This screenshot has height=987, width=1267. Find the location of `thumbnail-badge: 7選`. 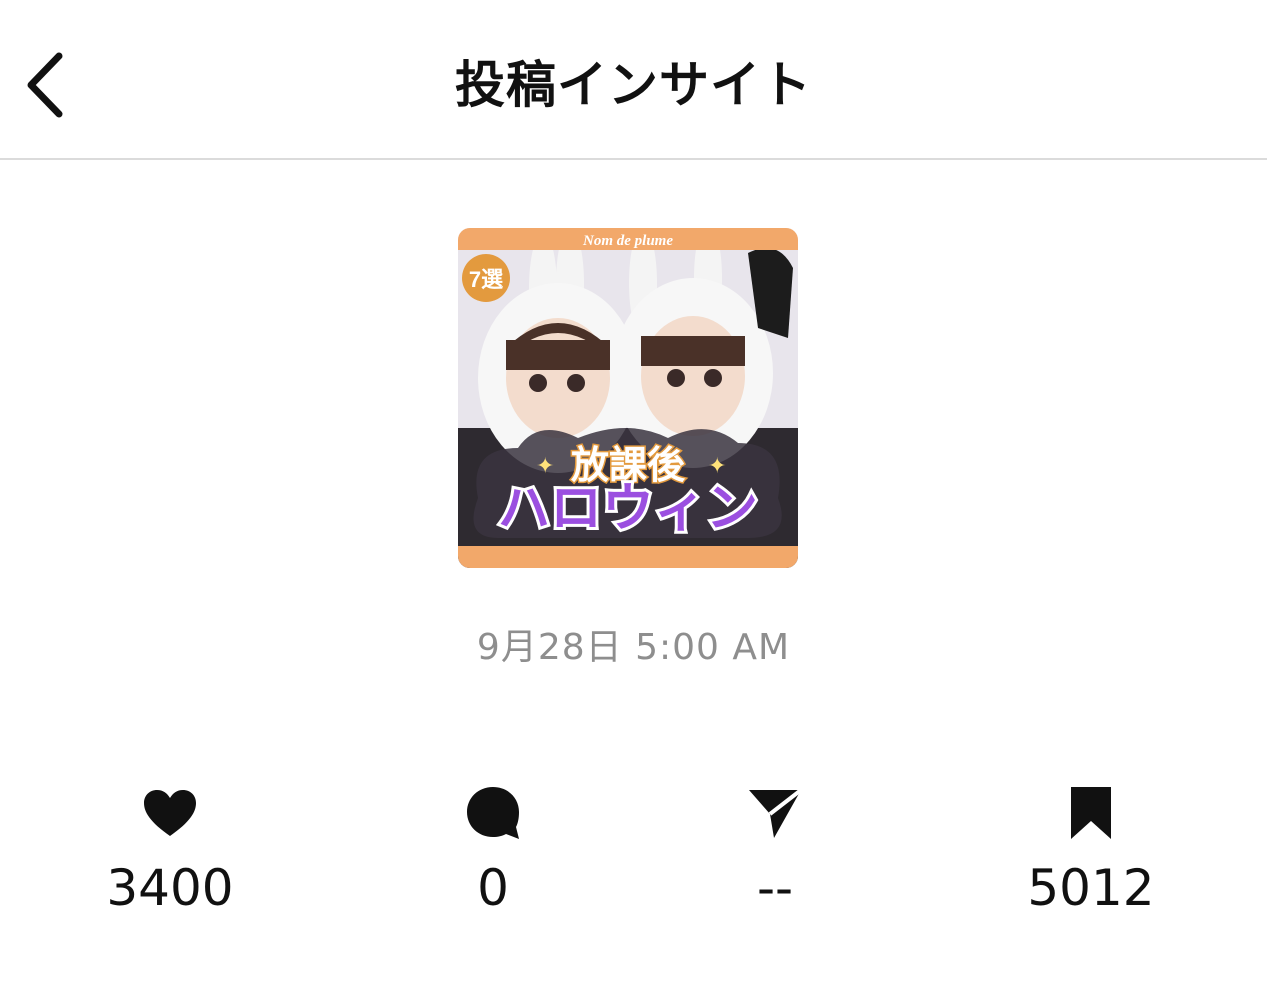

thumbnail-badge: 7選 is located at coordinates (486, 279).